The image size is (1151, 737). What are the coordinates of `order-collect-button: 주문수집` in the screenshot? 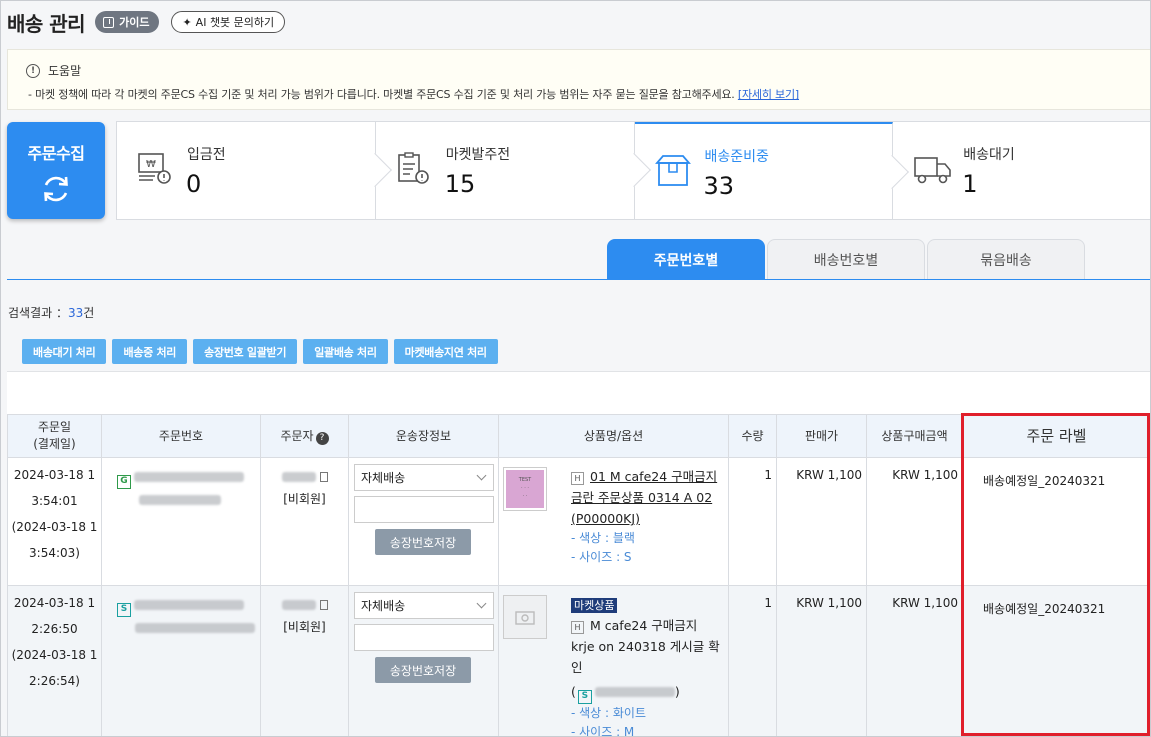 It's located at (56, 170).